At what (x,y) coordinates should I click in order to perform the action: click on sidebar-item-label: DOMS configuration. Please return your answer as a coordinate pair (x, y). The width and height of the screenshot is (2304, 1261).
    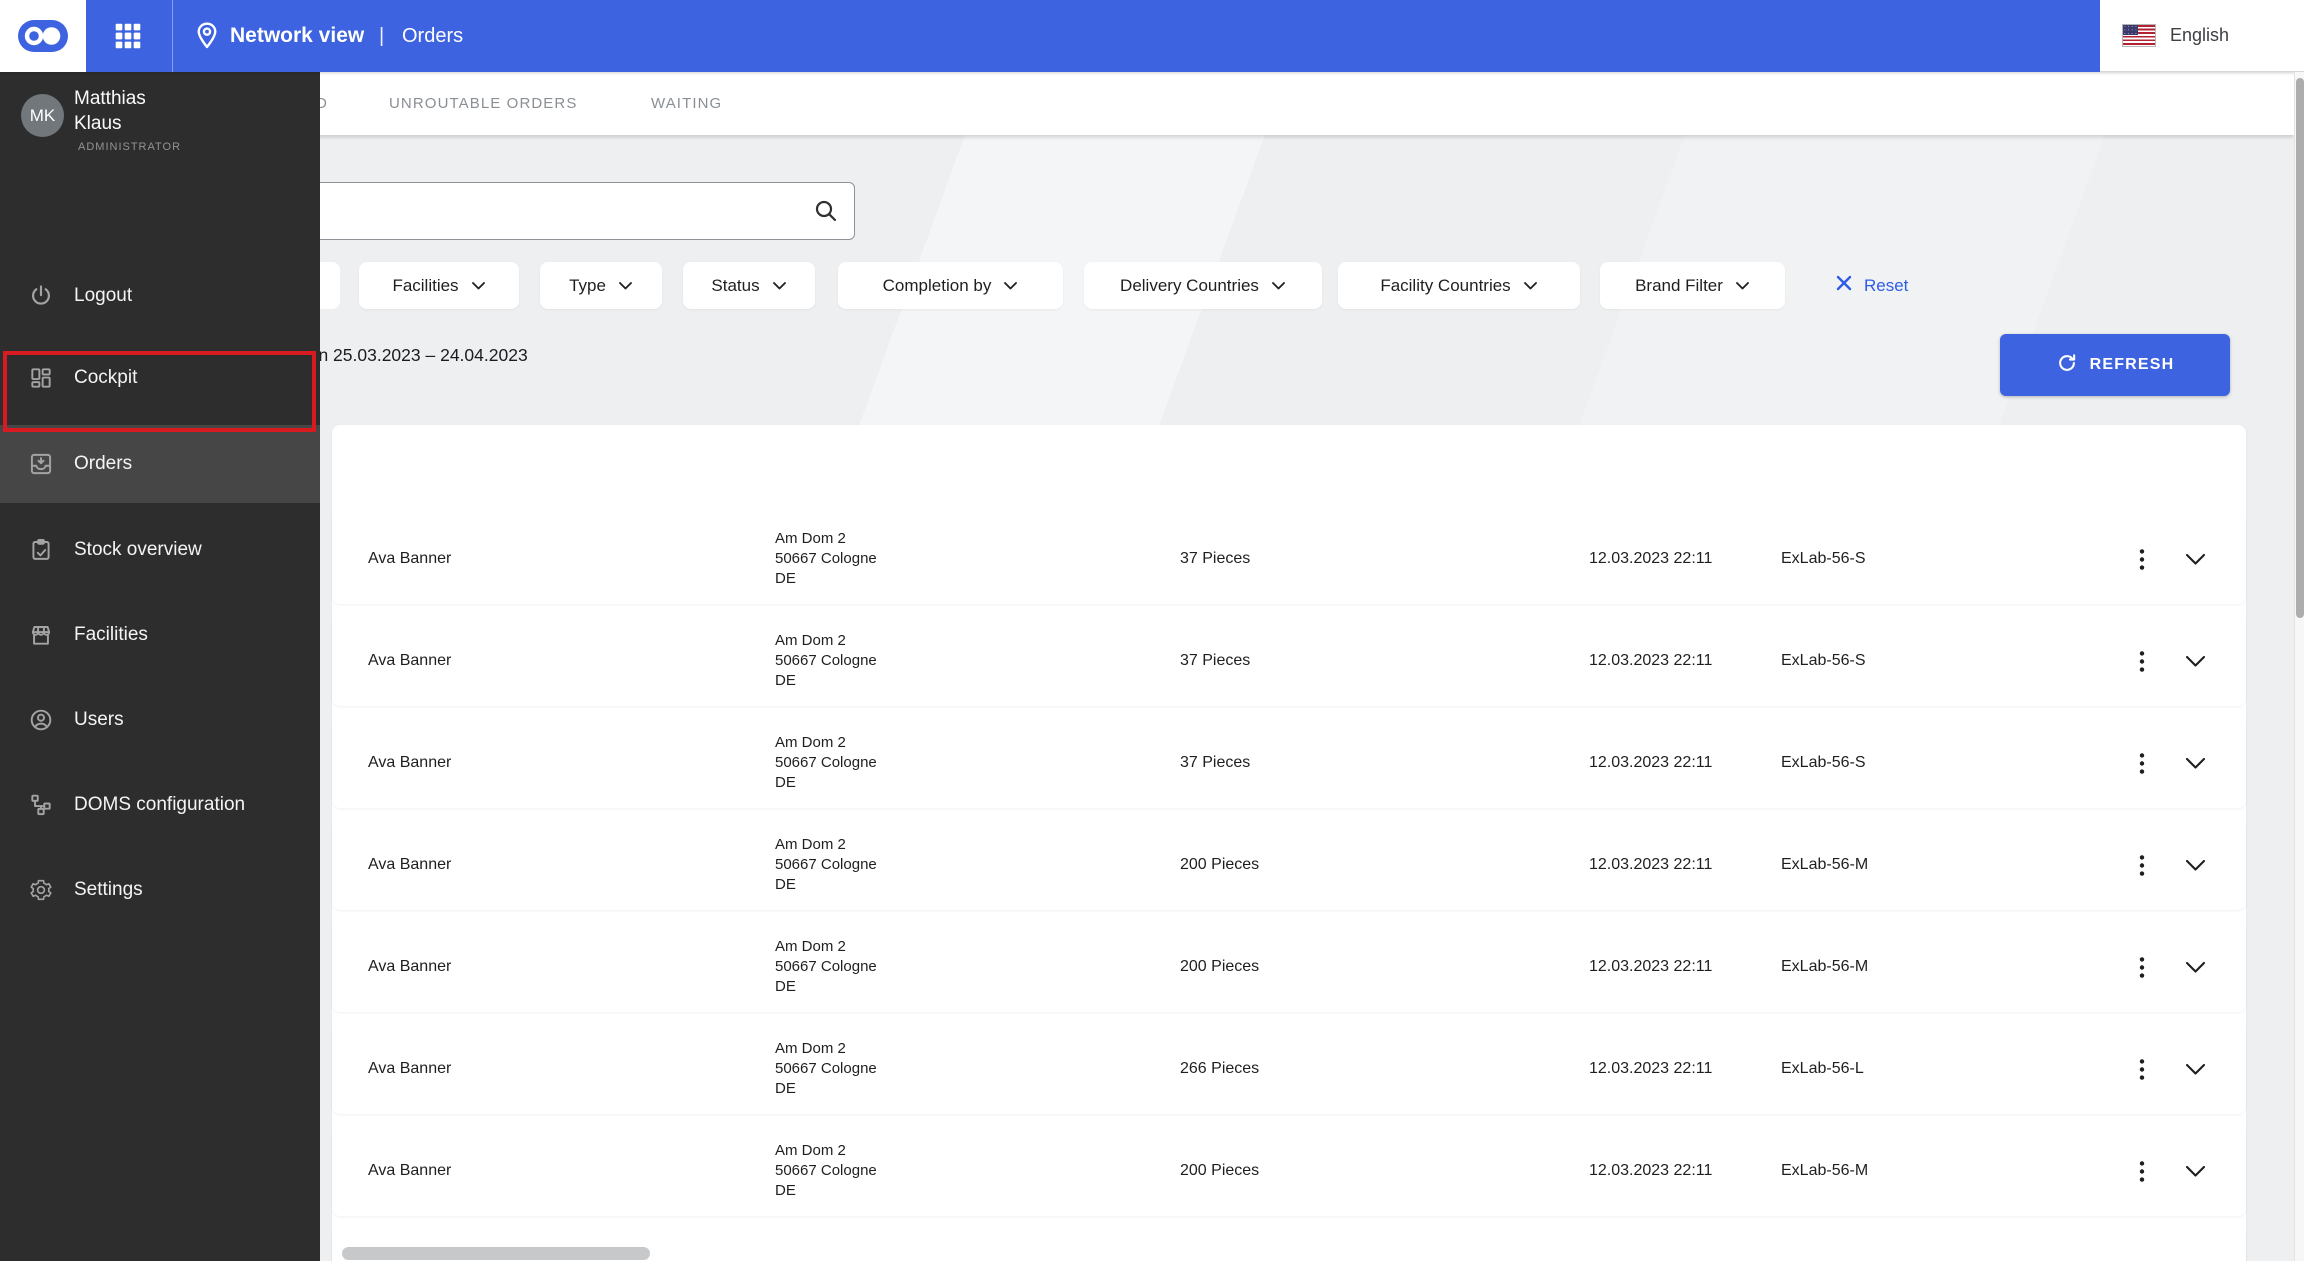
    Looking at the image, I should click on (160, 804).